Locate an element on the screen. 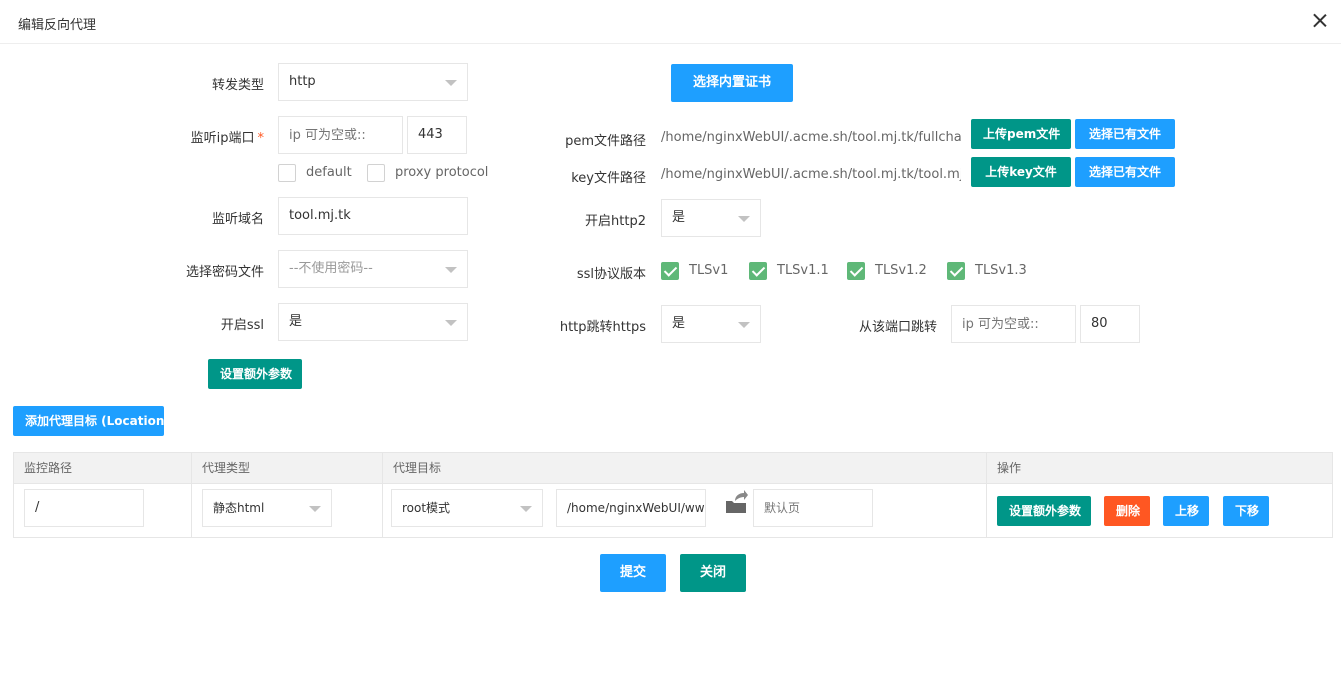 The image size is (1341, 699). ssl-label: 开启ssl is located at coordinates (242, 325).